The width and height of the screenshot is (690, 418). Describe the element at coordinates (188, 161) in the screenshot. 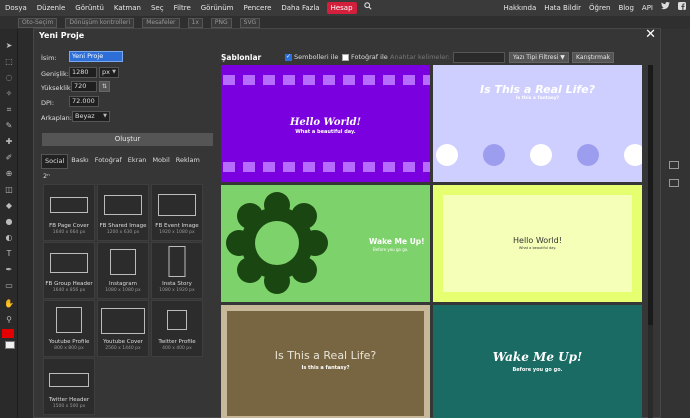

I see `tab-reklam: Reklam` at that location.